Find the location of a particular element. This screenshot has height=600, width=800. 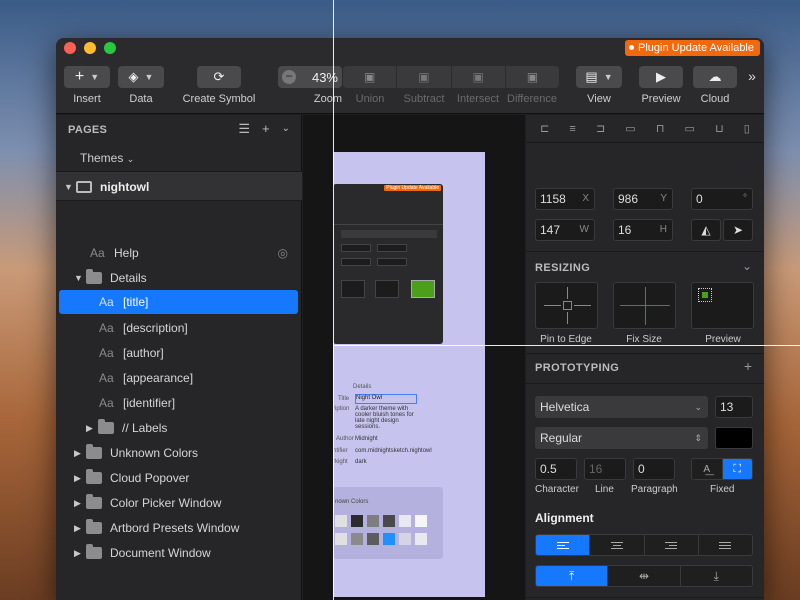

align-left-icon: ⊏ is located at coordinates (544, 128).